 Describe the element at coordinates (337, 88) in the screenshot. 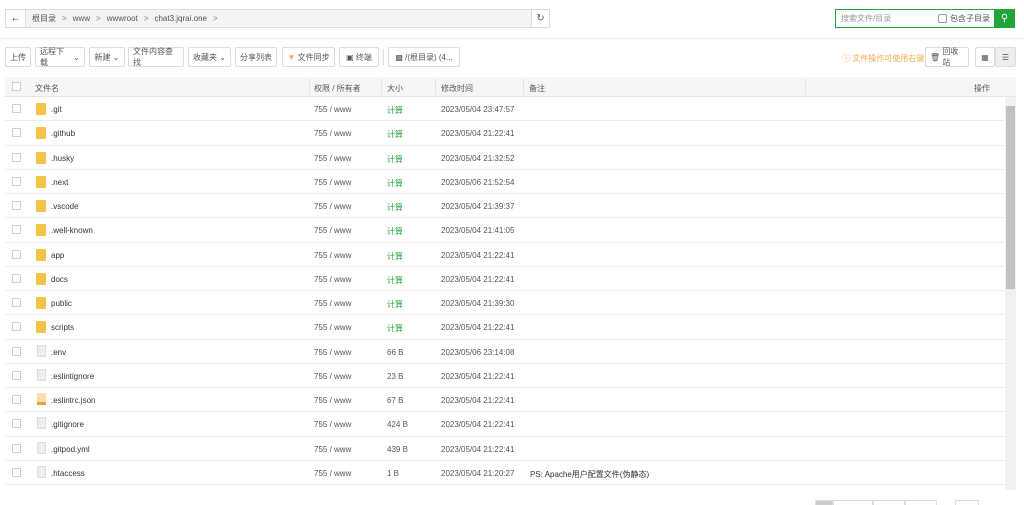

I see `col-perm: 权限 / 所有者` at that location.